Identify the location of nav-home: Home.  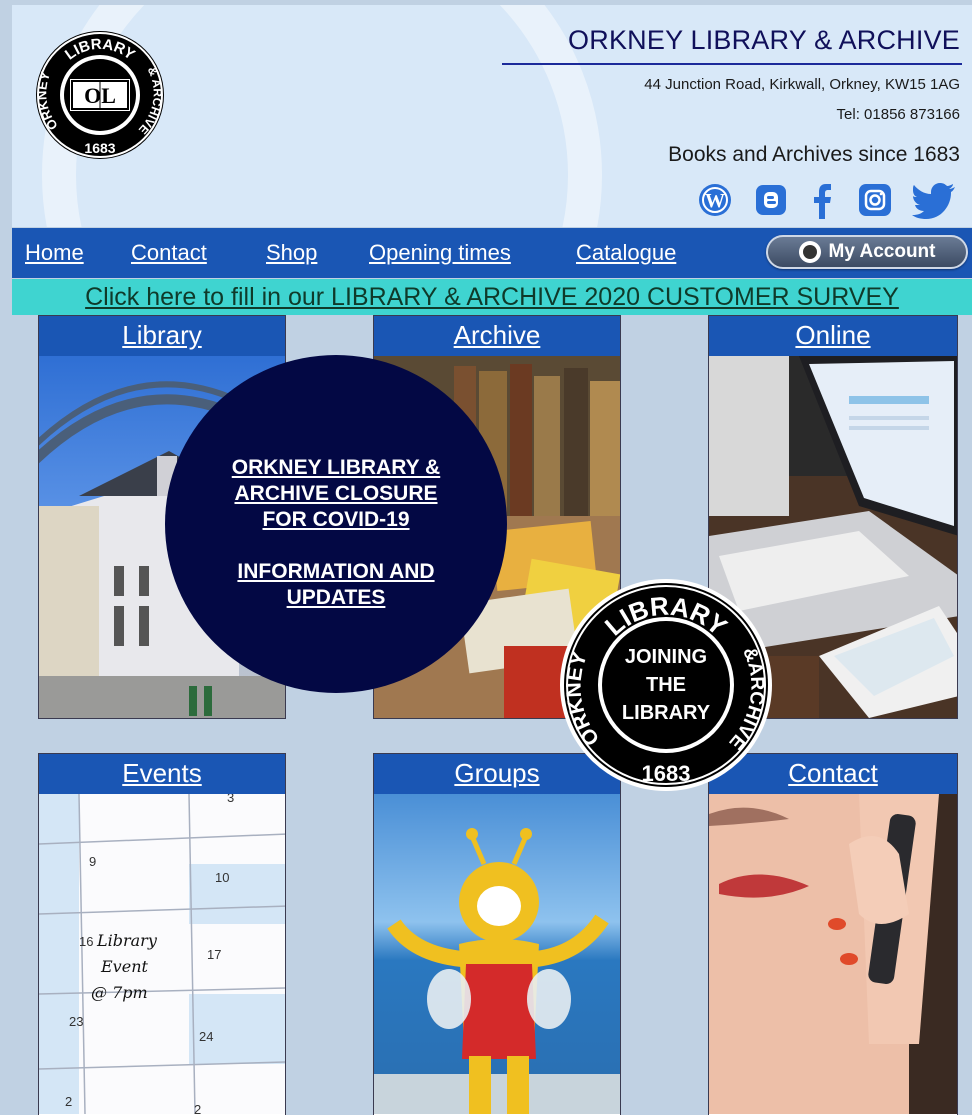
(54, 253).